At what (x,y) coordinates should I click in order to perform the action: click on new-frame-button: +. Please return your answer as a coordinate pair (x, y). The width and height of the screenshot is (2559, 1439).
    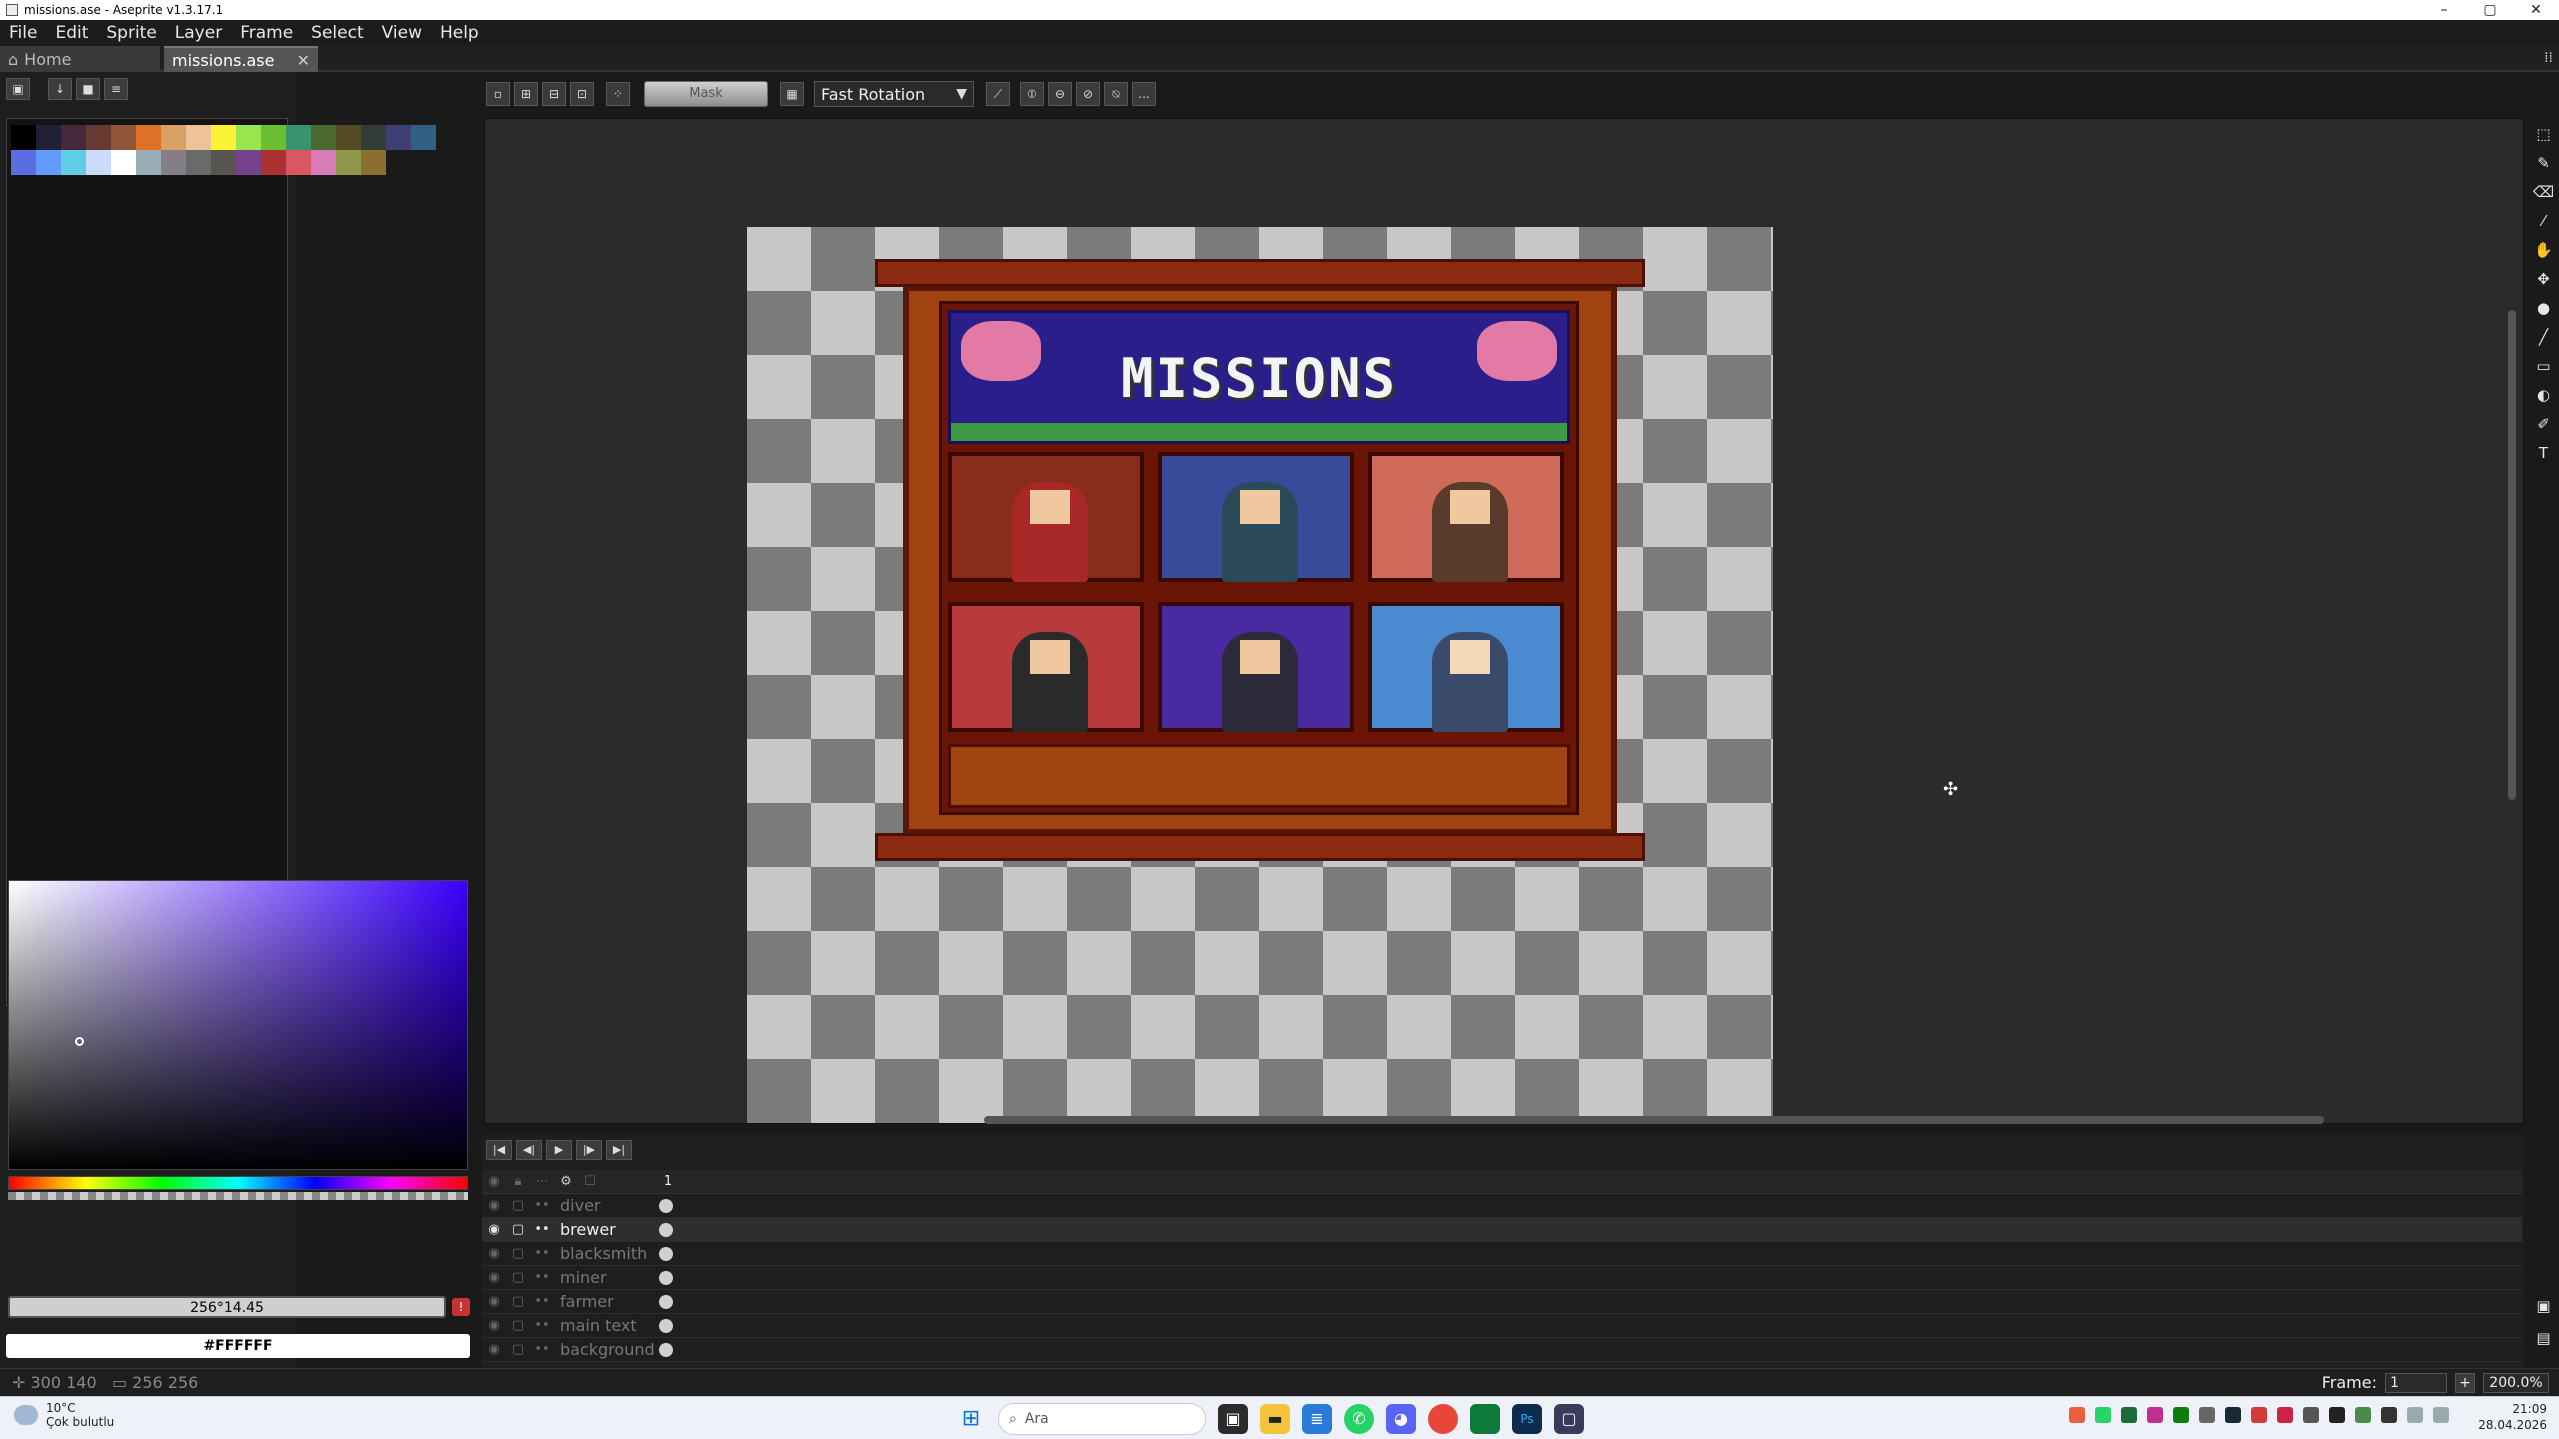
    Looking at the image, I should click on (2465, 1382).